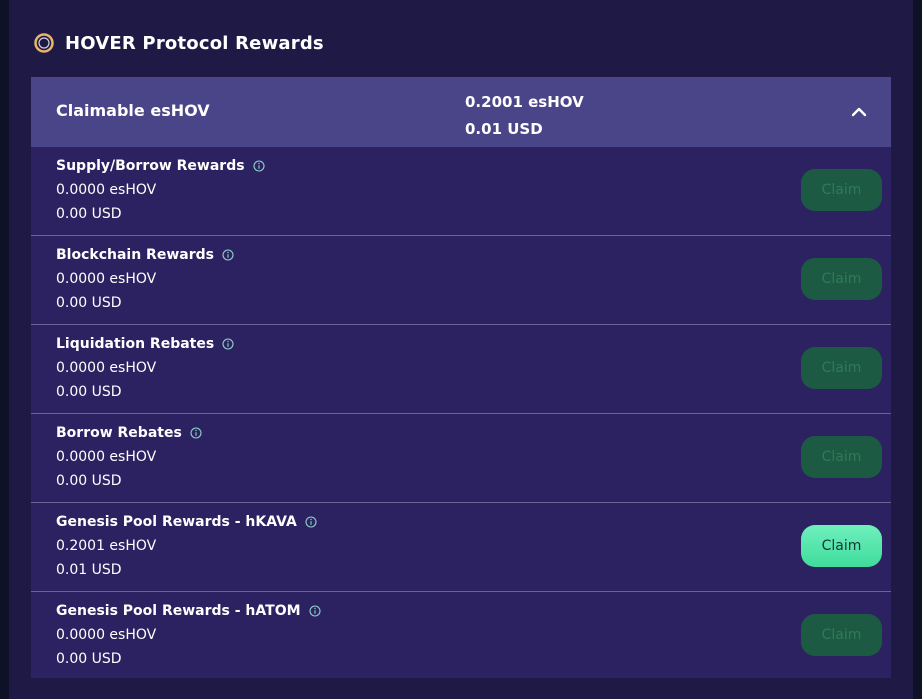 The height and width of the screenshot is (699, 922). What do you see at coordinates (194, 43) in the screenshot?
I see `page-title: HOVER Protocol Rewards` at bounding box center [194, 43].